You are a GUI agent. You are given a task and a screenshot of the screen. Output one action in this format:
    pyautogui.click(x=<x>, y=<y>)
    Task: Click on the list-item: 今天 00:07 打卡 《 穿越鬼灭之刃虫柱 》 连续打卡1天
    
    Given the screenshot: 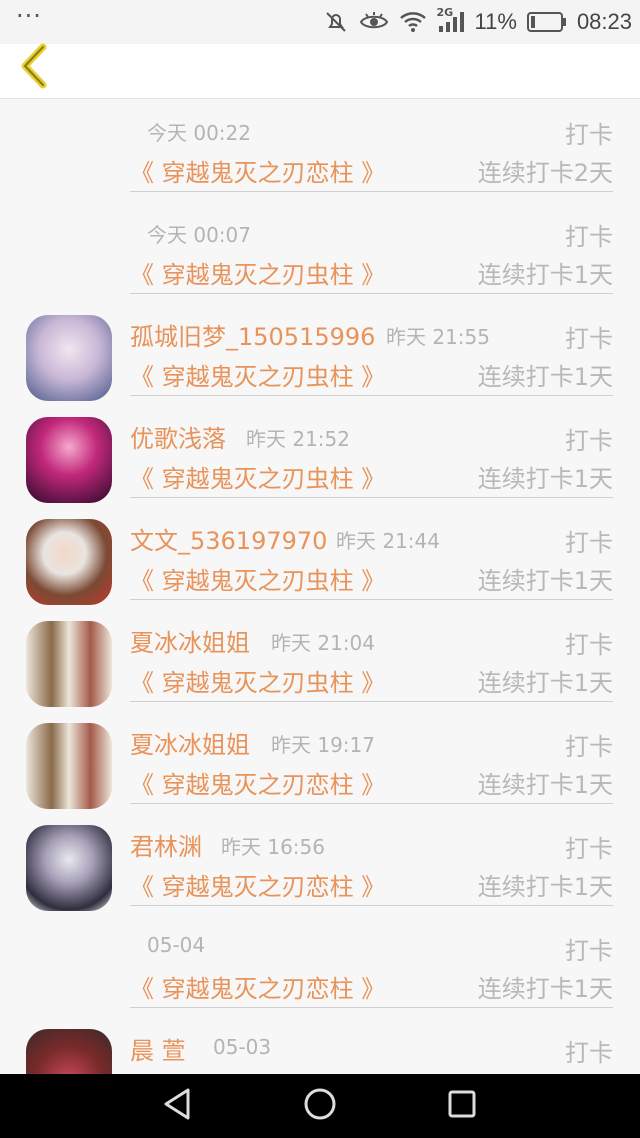 What is the action you would take?
    pyautogui.click(x=320, y=252)
    